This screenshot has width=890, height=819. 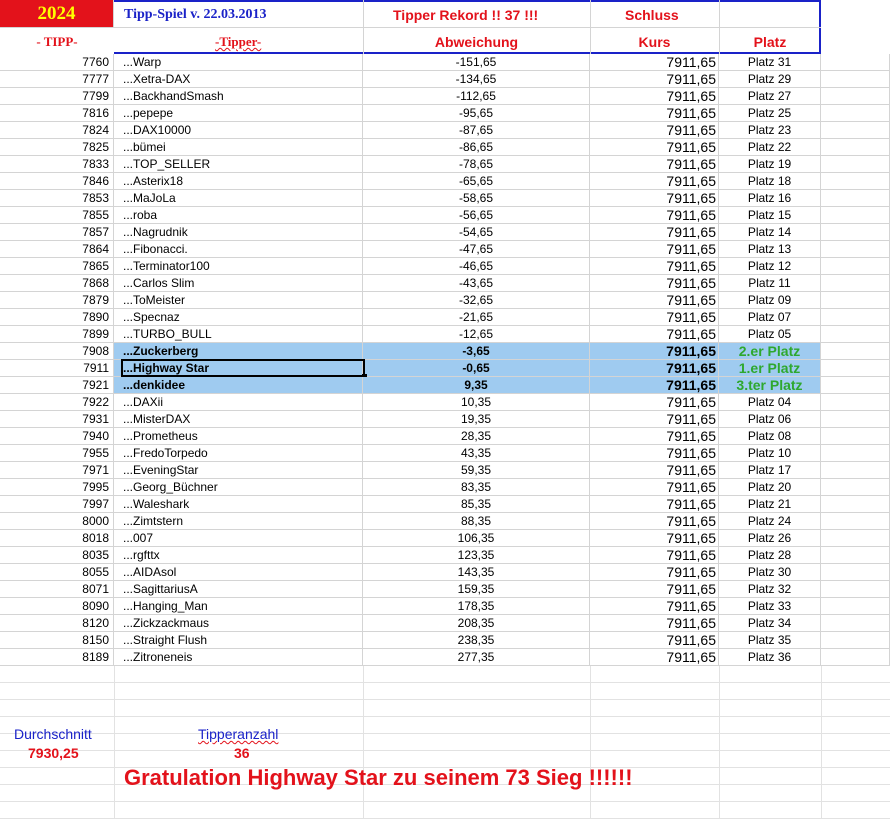 What do you see at coordinates (770, 266) in the screenshot?
I see `platz-cell: Platz 12` at bounding box center [770, 266].